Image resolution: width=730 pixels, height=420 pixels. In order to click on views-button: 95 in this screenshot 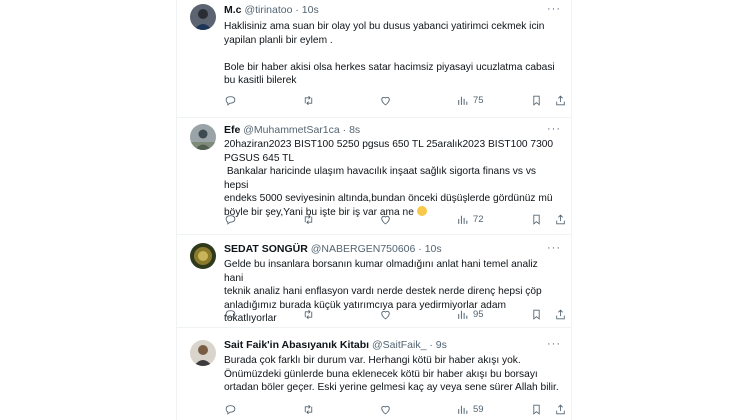, I will do `click(470, 314)`.